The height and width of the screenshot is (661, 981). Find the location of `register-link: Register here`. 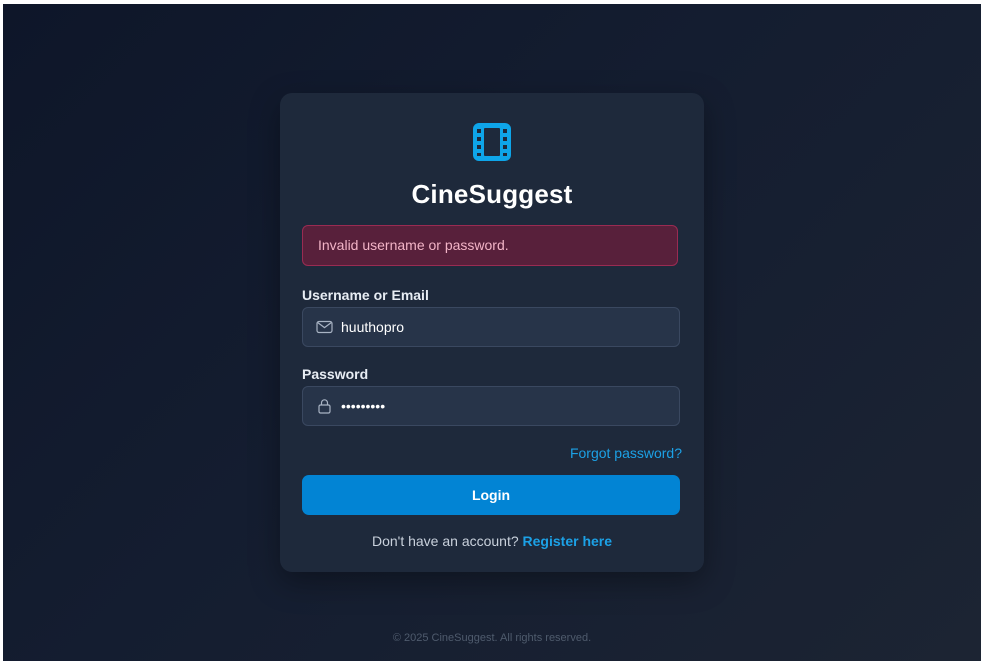

register-link: Register here is located at coordinates (567, 541).